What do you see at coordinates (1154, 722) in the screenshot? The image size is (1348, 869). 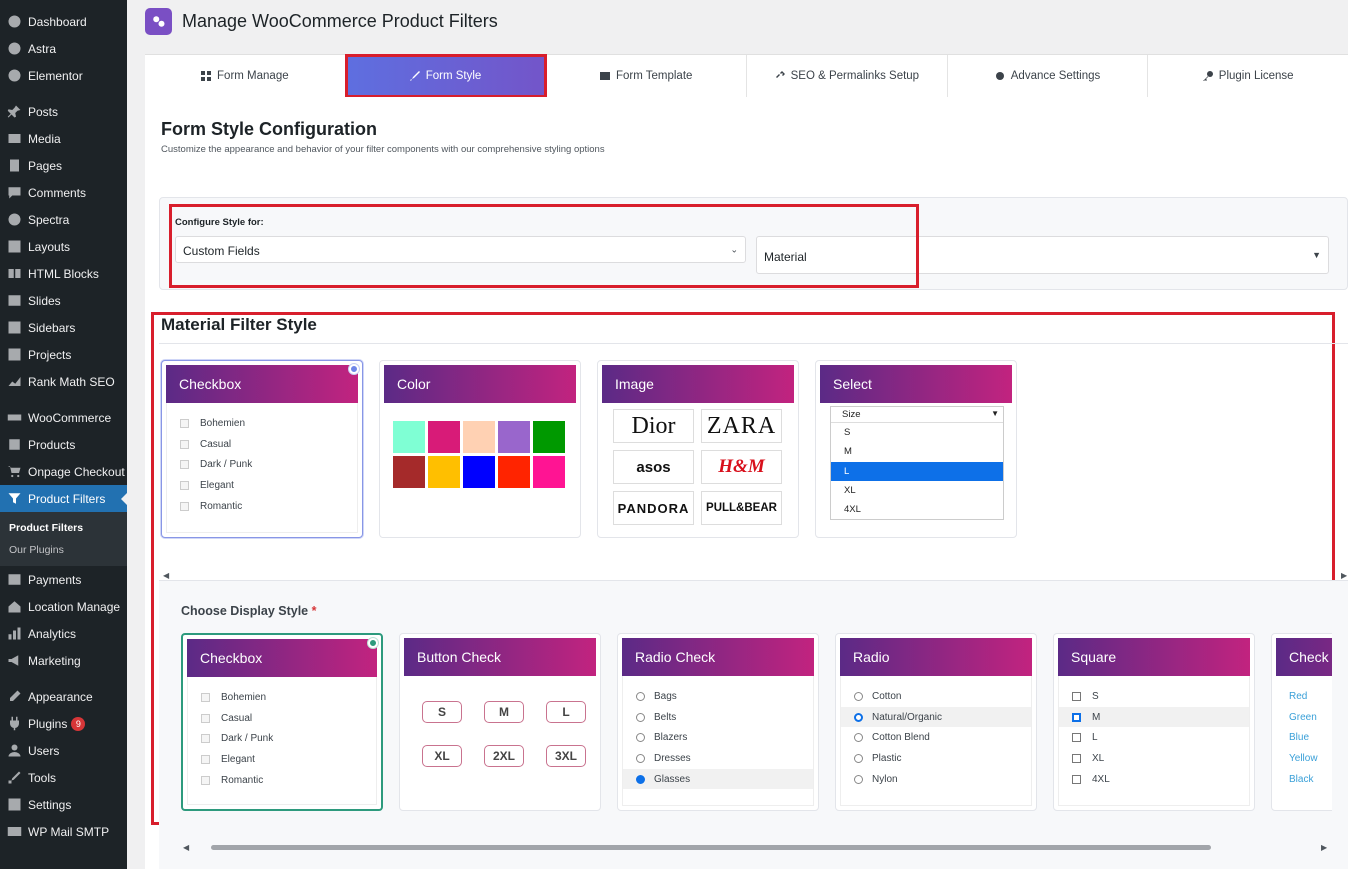 I see `display-card-square: Square S M L XL 4XL` at bounding box center [1154, 722].